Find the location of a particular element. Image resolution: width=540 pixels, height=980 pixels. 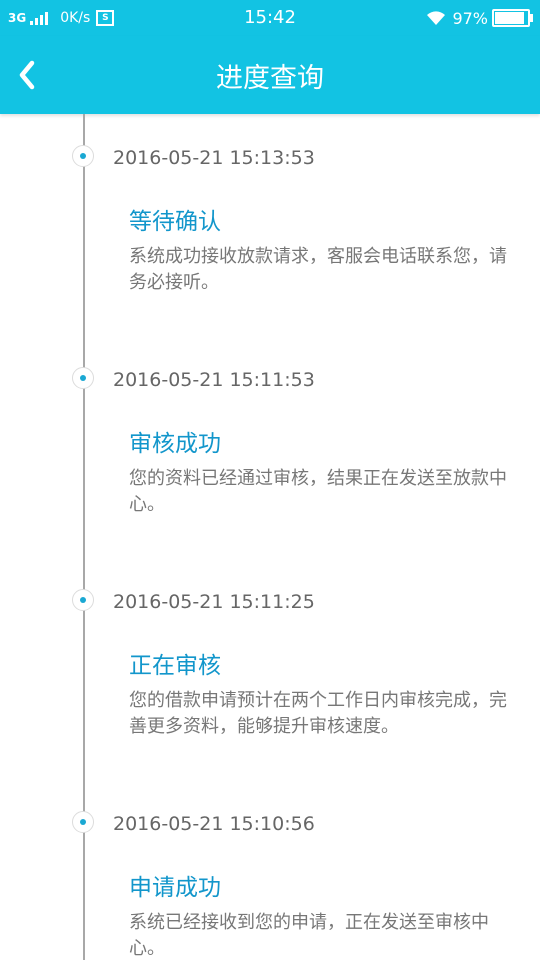

status-right: 97% is located at coordinates (479, 18).